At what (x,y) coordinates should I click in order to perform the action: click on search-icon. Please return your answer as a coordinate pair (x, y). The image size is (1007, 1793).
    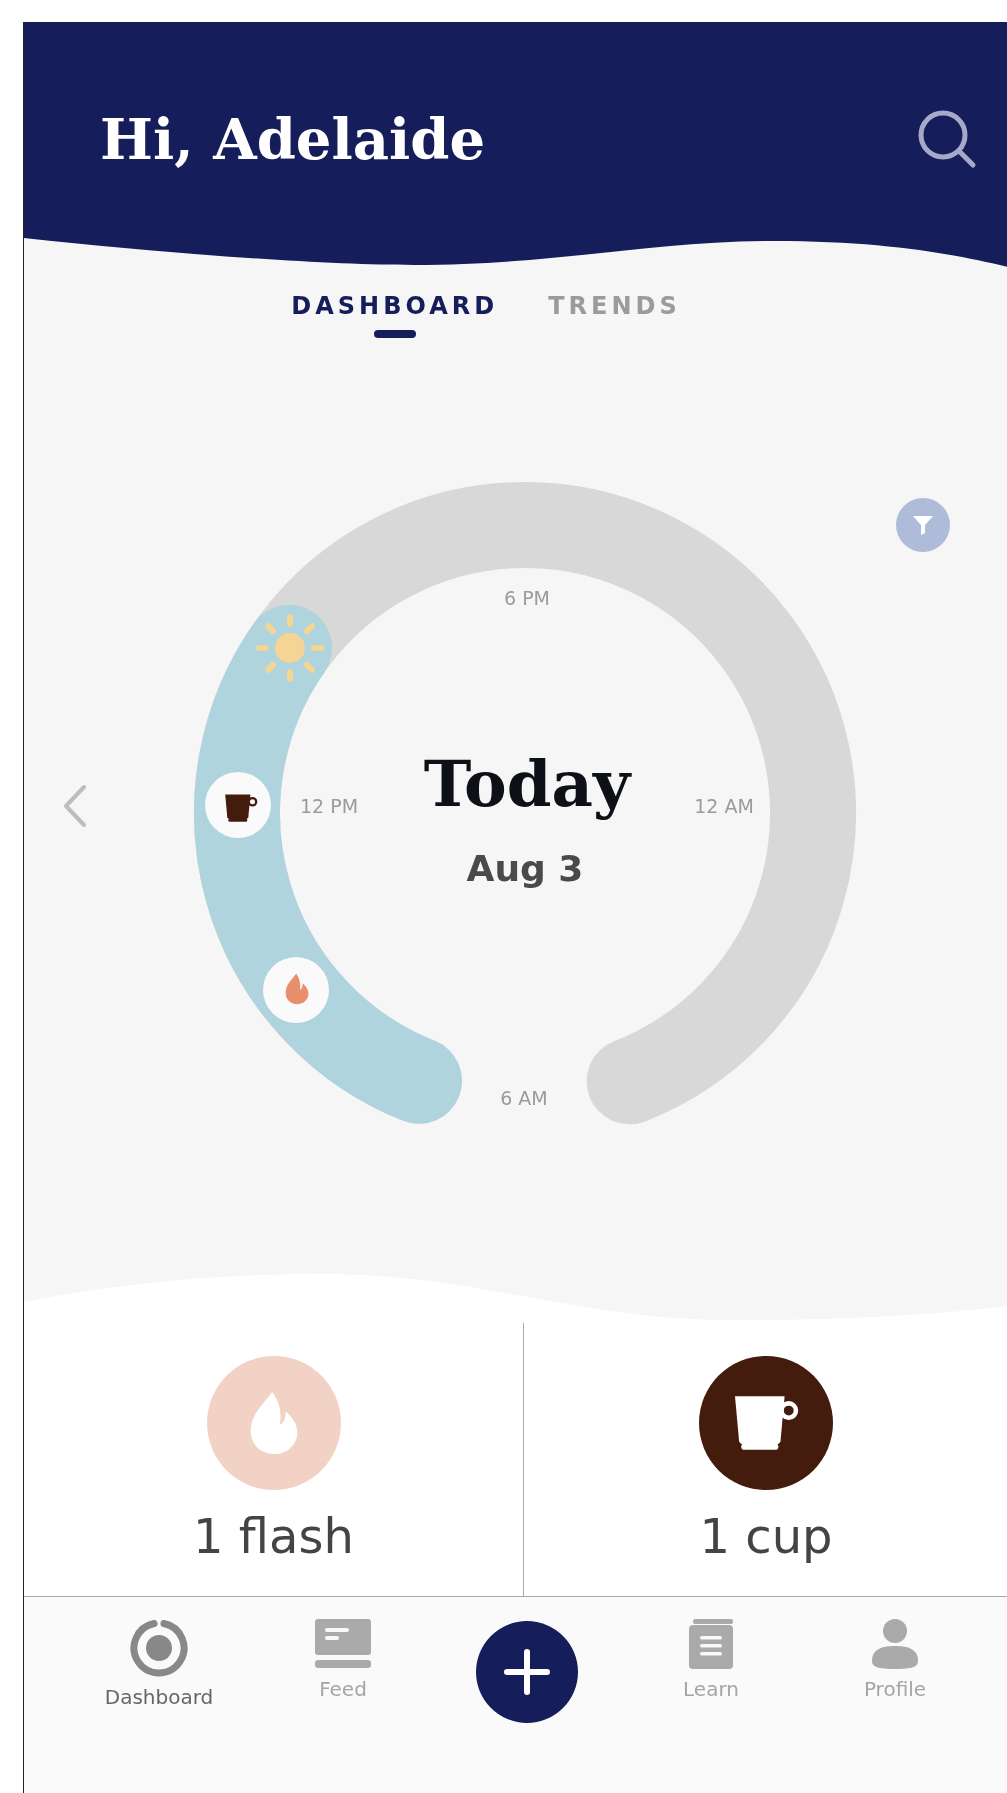
    Looking at the image, I should click on (947, 139).